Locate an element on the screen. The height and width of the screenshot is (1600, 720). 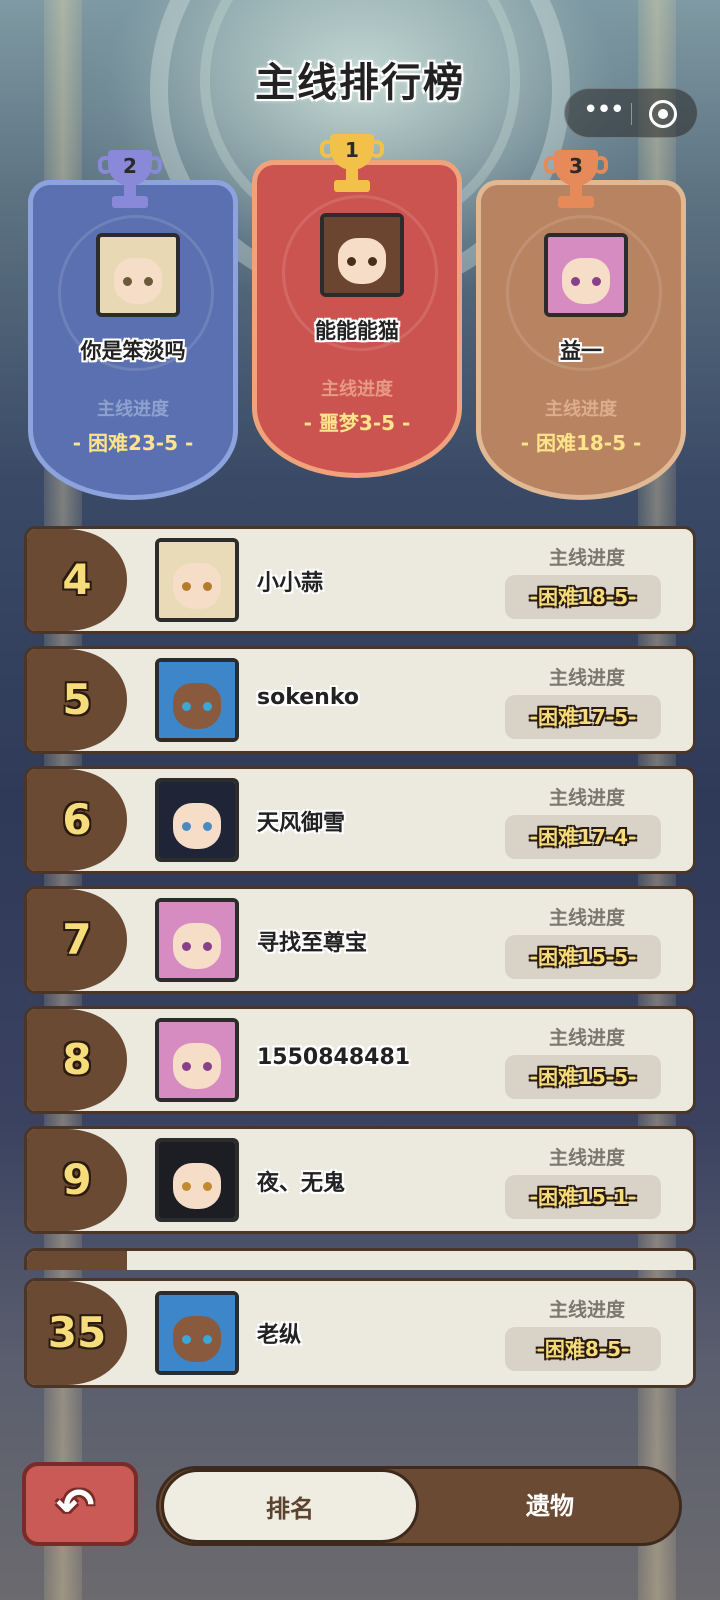
rank-number: 6 is located at coordinates (77, 819).